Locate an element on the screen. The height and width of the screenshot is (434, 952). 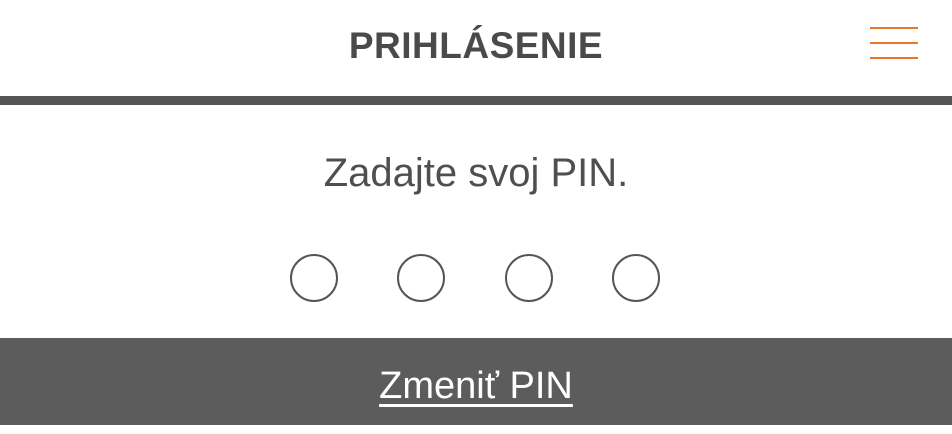
header-divider is located at coordinates (476, 100).